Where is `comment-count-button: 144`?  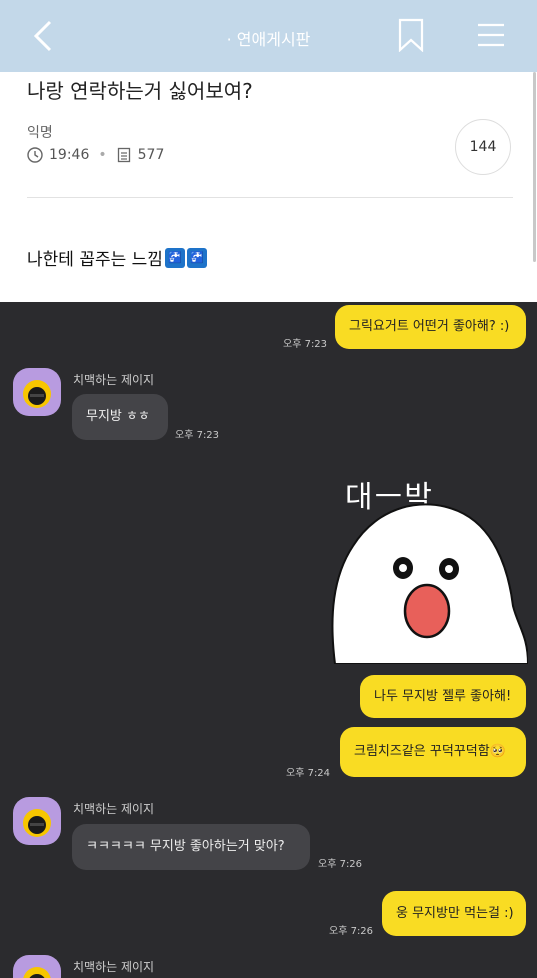 comment-count-button: 144 is located at coordinates (483, 147).